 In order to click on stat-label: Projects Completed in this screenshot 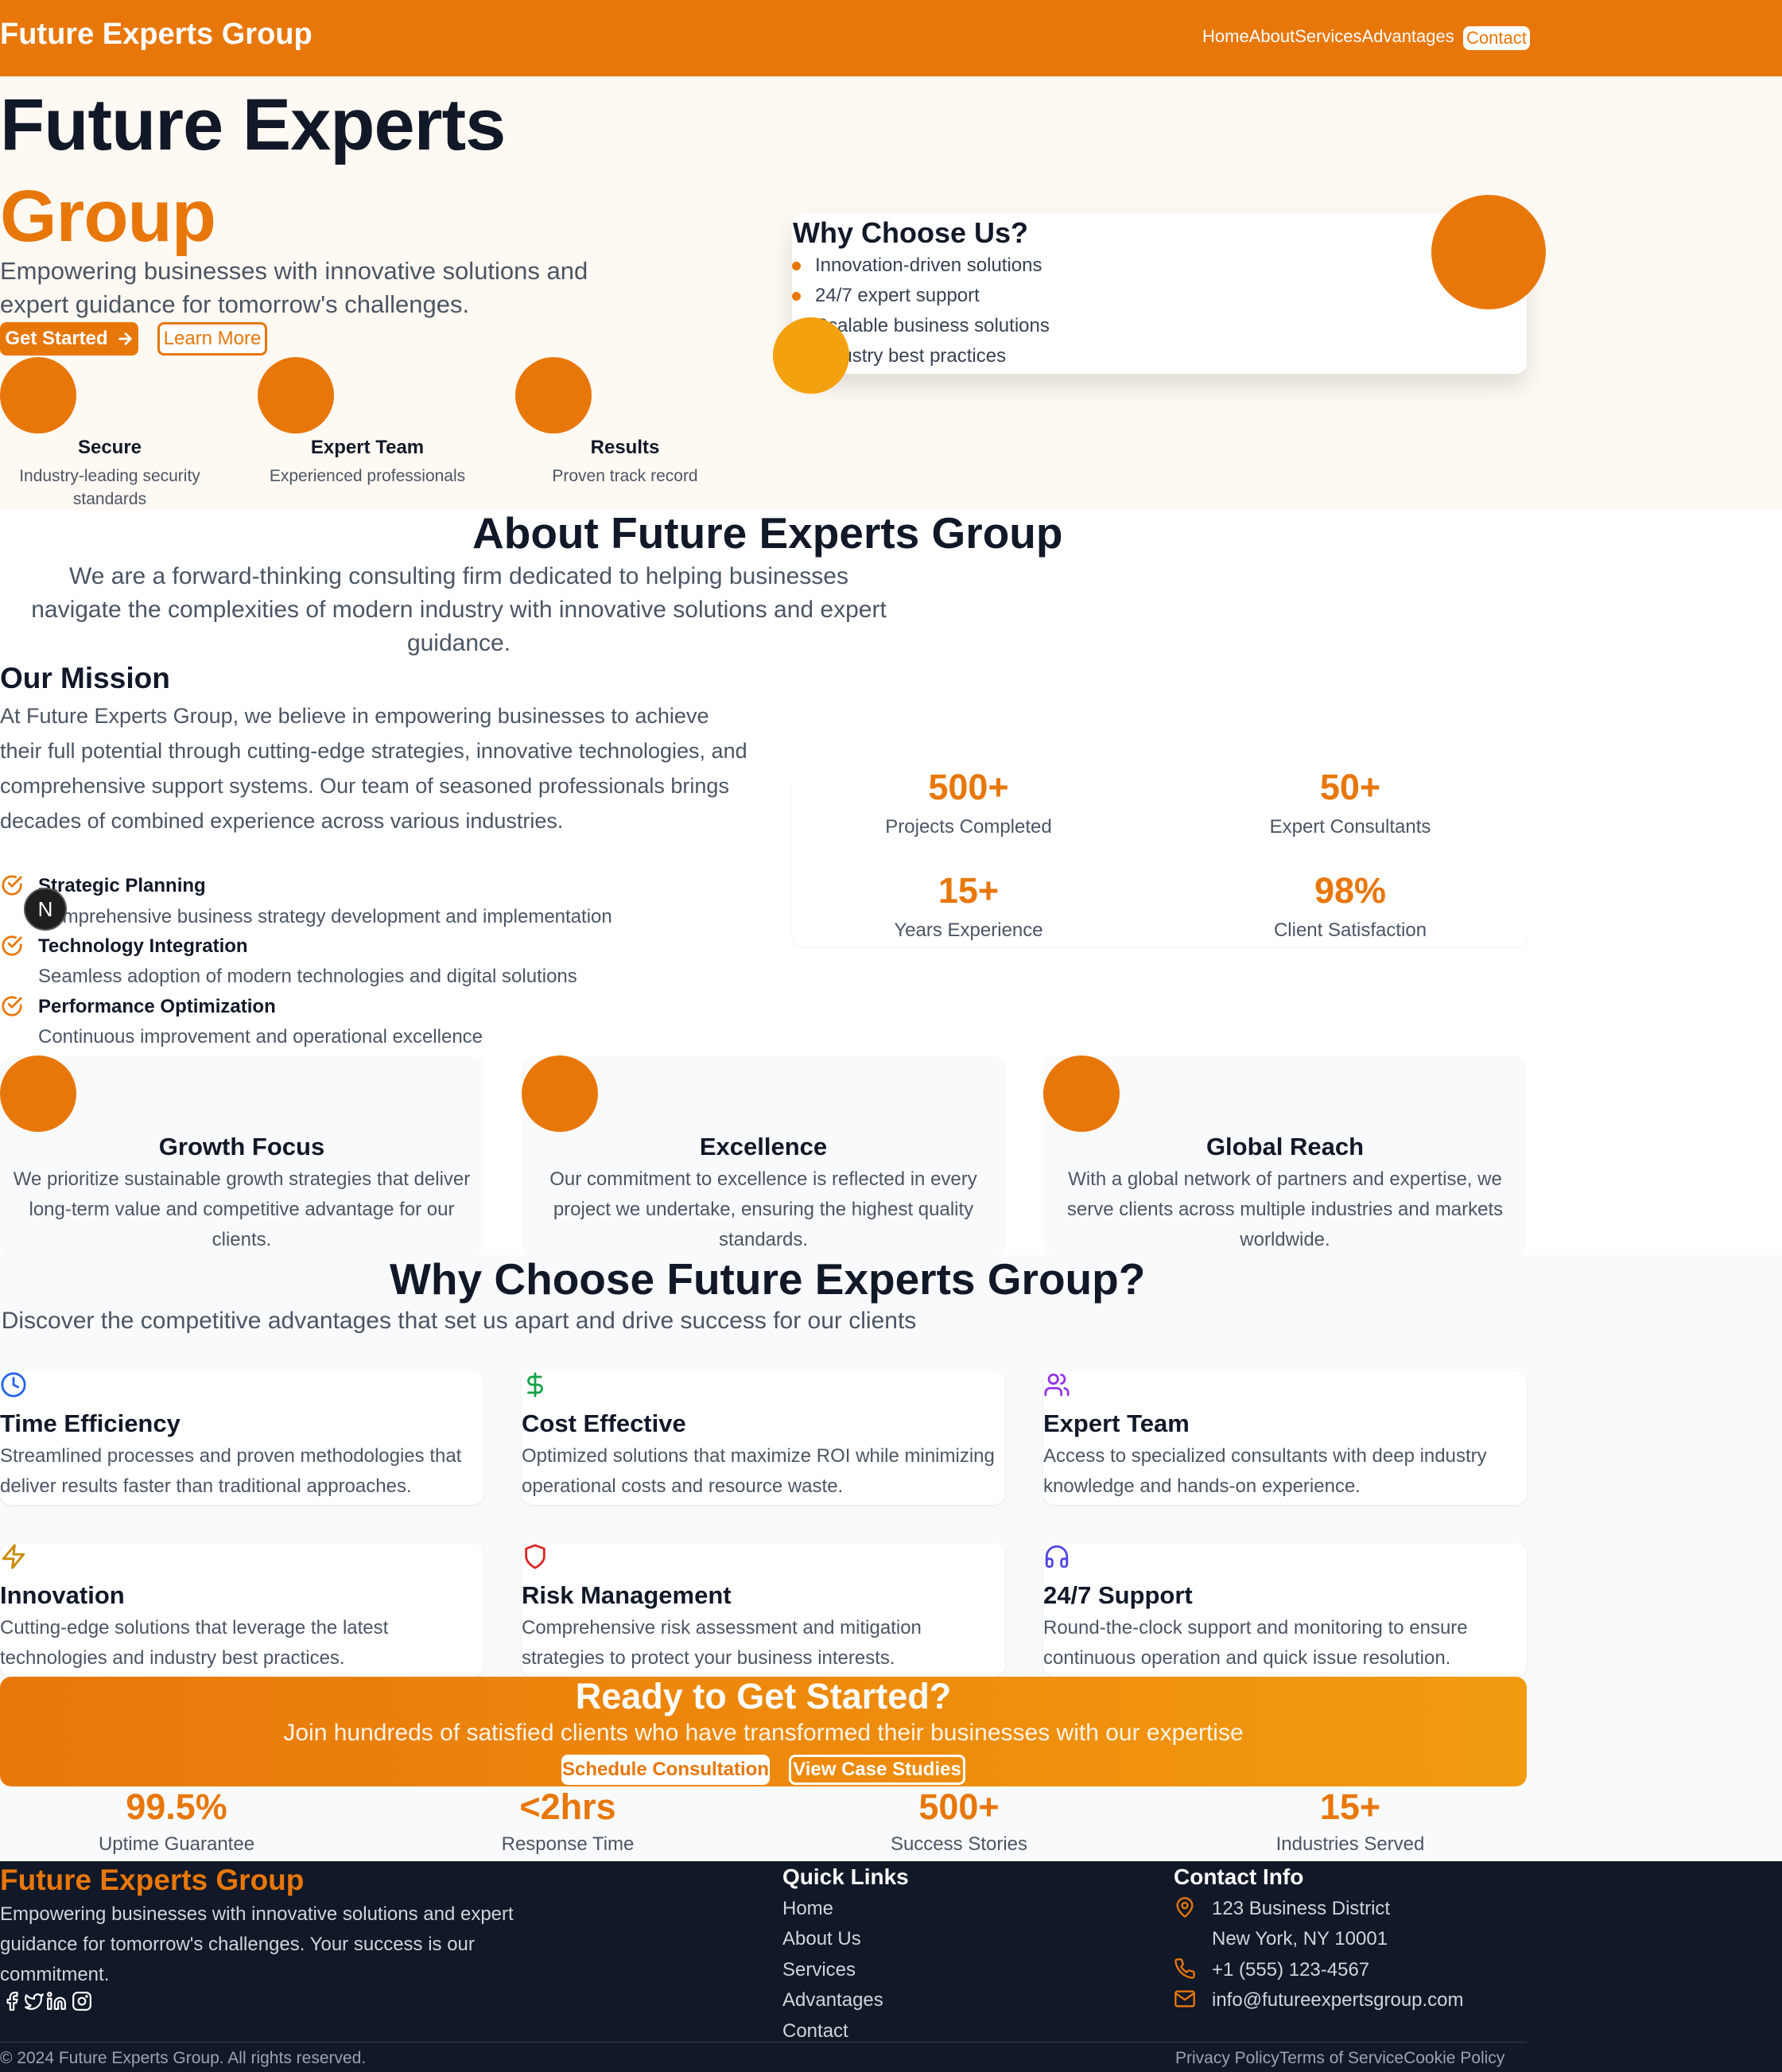, I will do `click(968, 827)`.